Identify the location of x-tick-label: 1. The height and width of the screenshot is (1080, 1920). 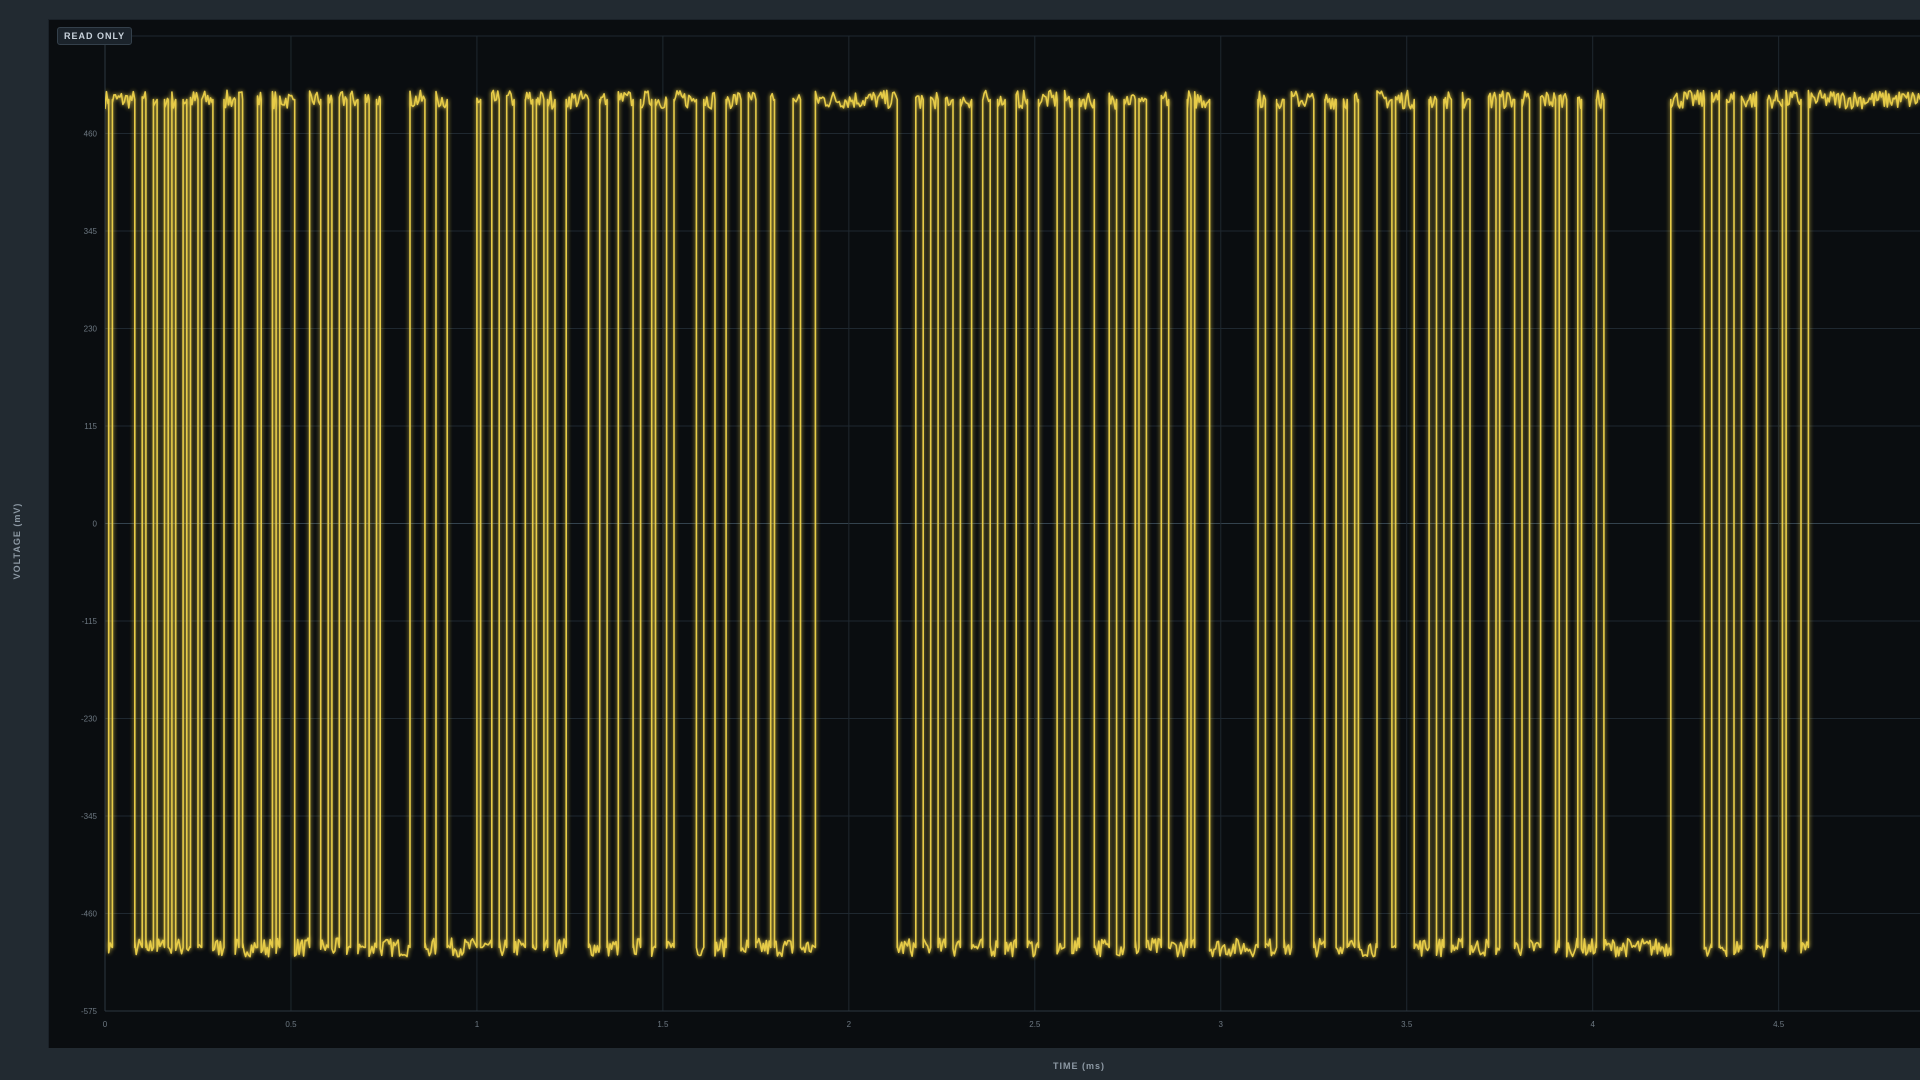
(477, 1024).